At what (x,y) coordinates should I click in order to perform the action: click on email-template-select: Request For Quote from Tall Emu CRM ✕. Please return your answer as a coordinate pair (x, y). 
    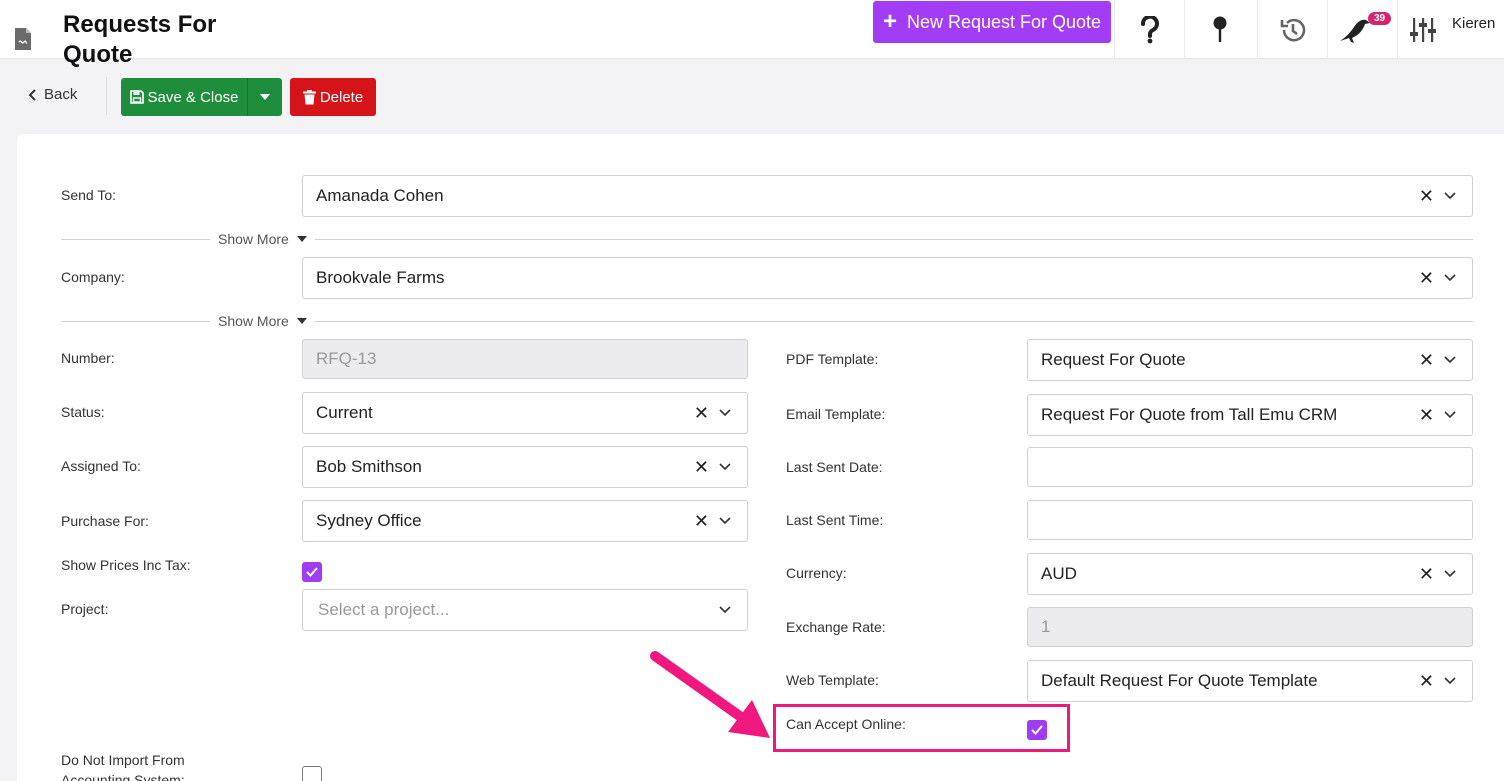
    Looking at the image, I should click on (1250, 415).